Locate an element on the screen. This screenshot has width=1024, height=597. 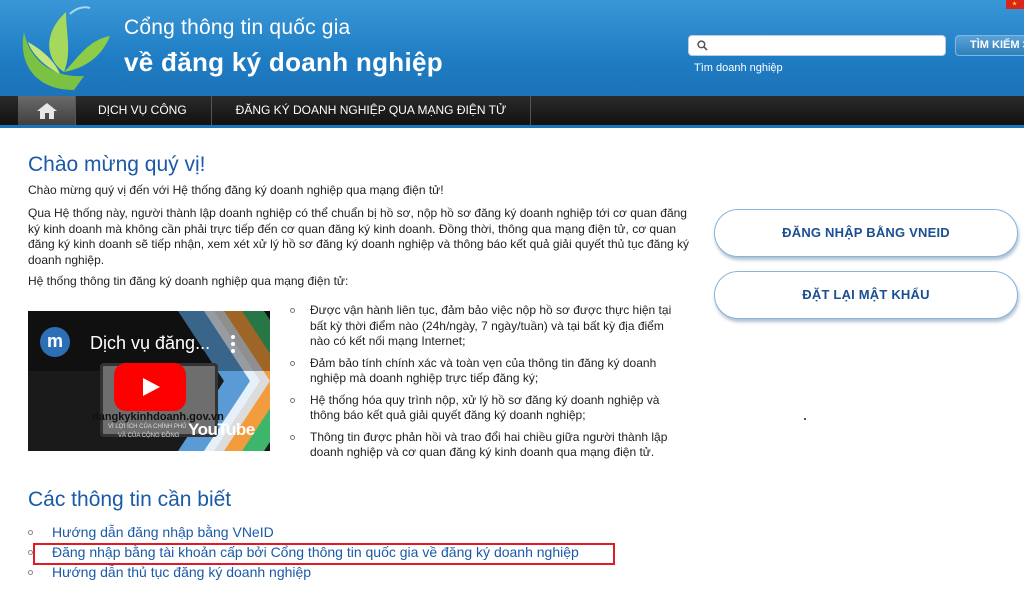
search-box is located at coordinates (817, 45).